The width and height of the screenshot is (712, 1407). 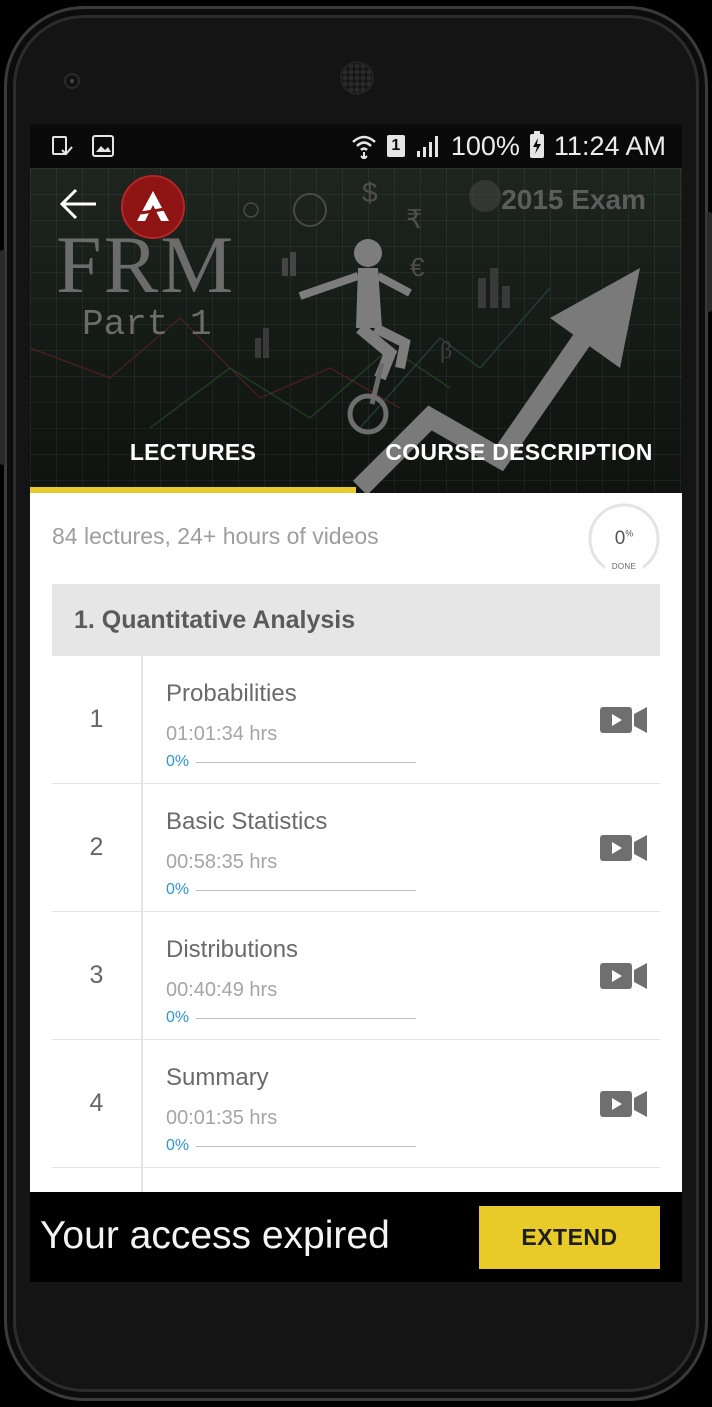 I want to click on front-camera, so click(x=72, y=81).